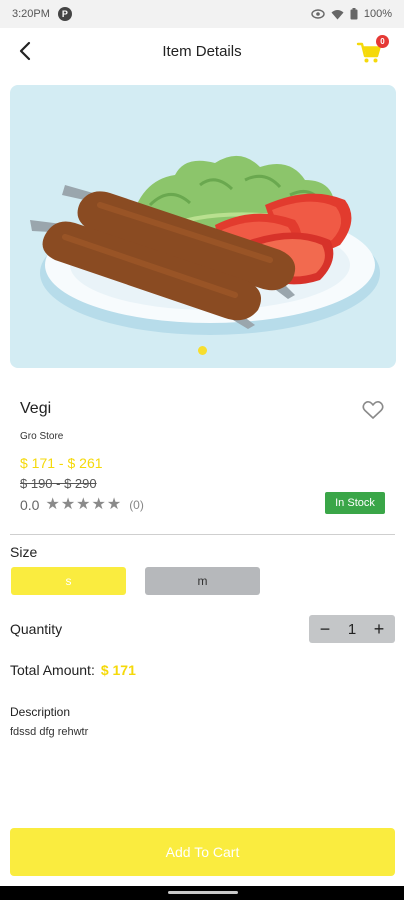  I want to click on original-price-range: $ 190 - $ 290, so click(58, 483).